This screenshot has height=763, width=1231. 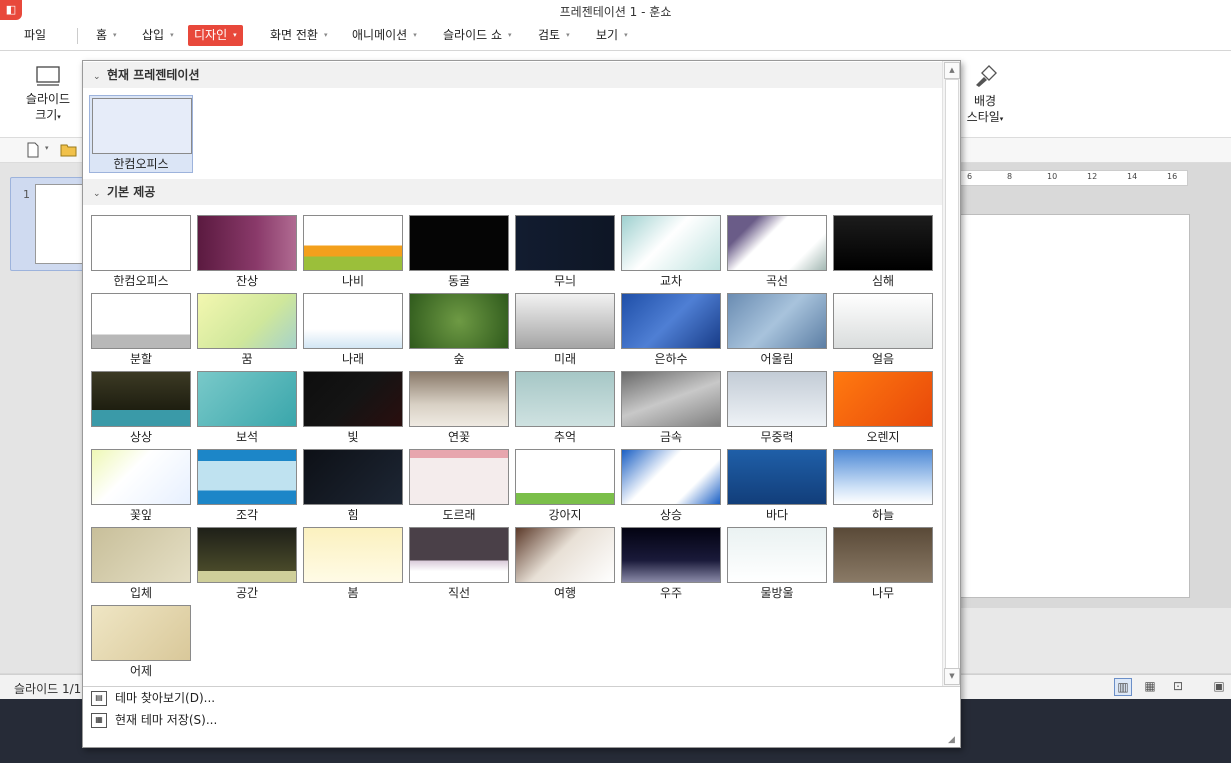 I want to click on slideshow-view-icon: ⊡, so click(x=1178, y=686).